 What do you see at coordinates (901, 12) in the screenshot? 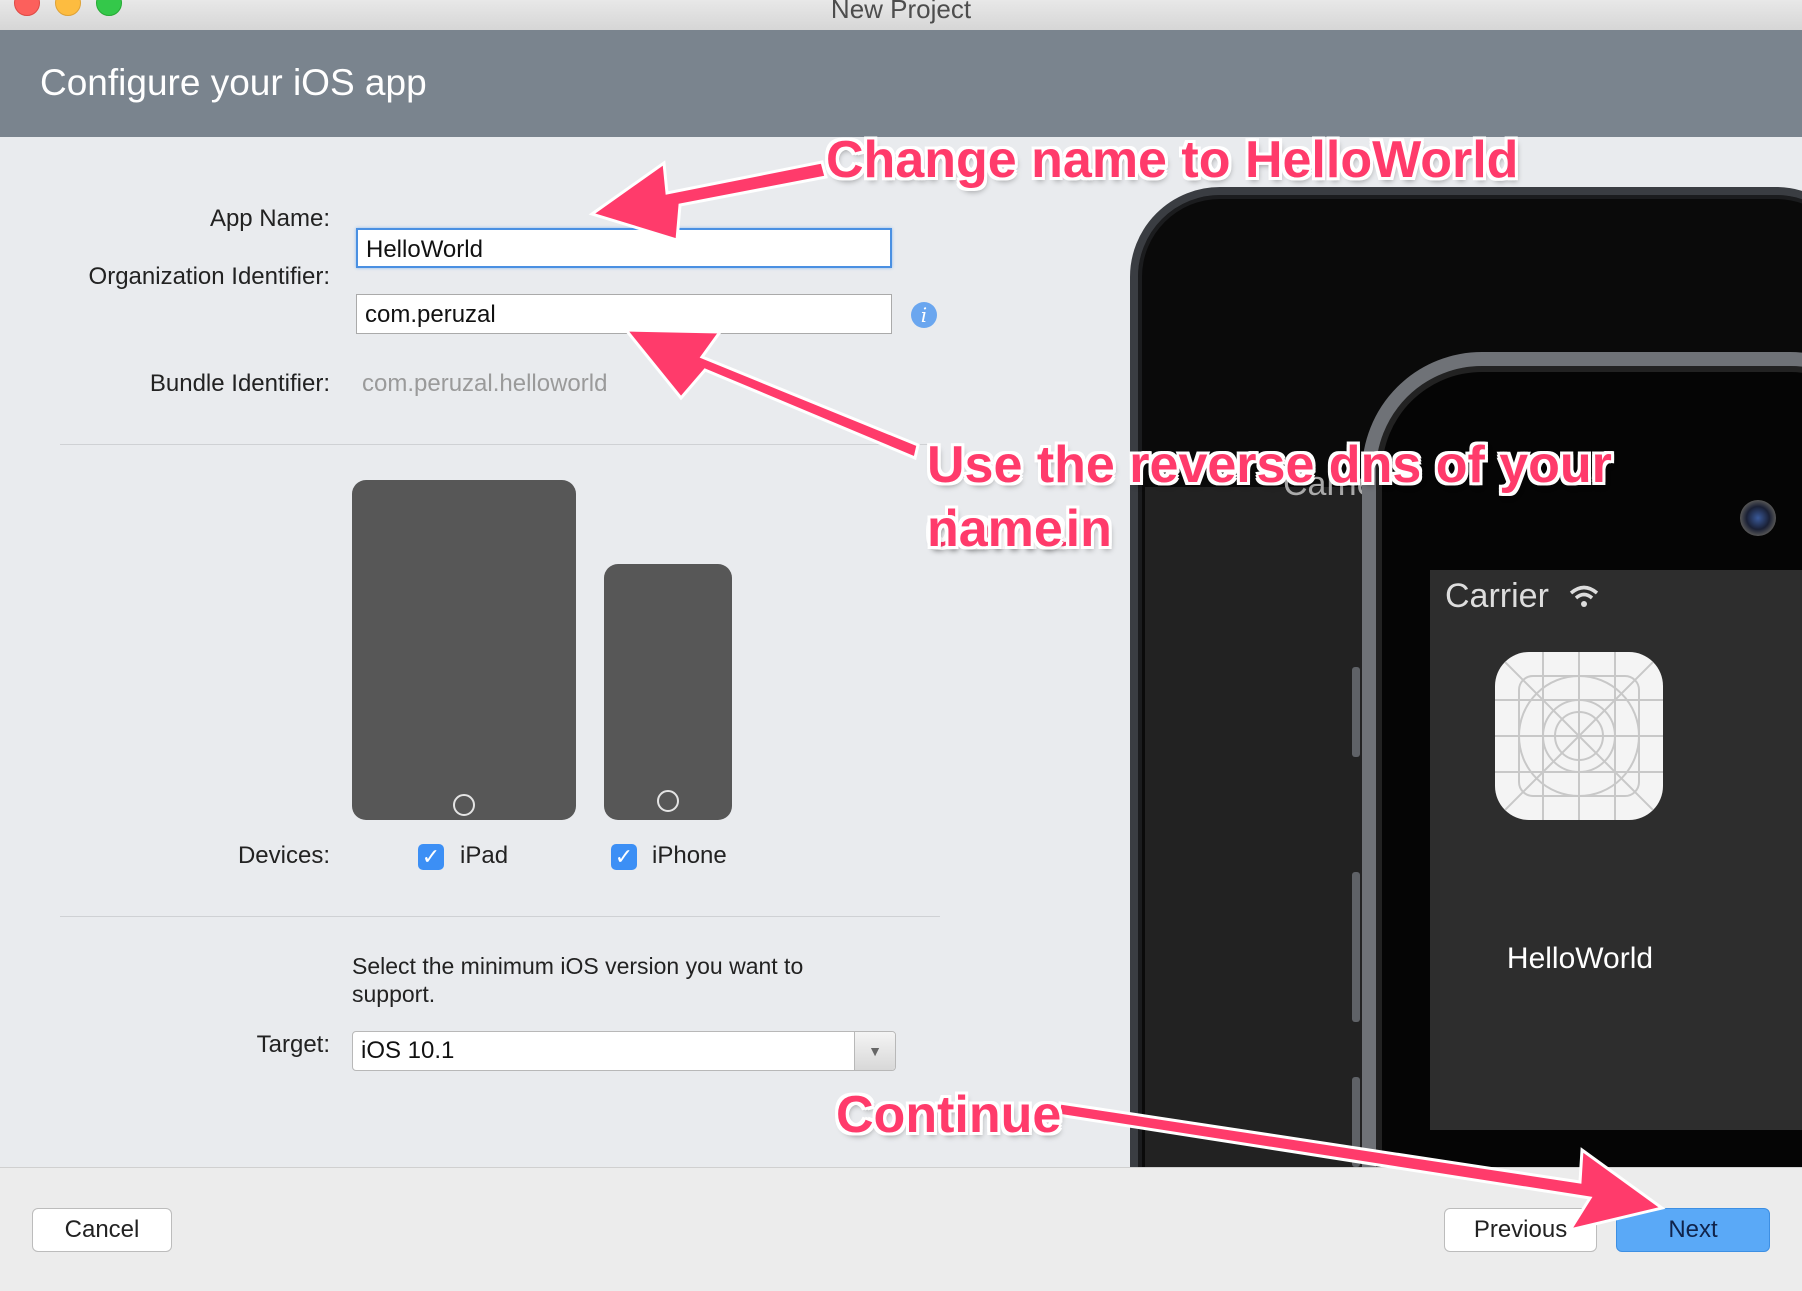
I see `window-title: New Project` at bounding box center [901, 12].